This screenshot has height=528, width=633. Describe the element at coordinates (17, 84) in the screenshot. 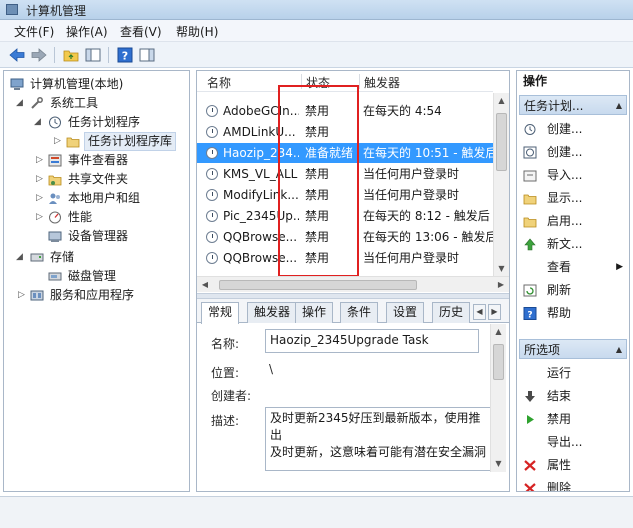

I see `computer-management-icon` at that location.